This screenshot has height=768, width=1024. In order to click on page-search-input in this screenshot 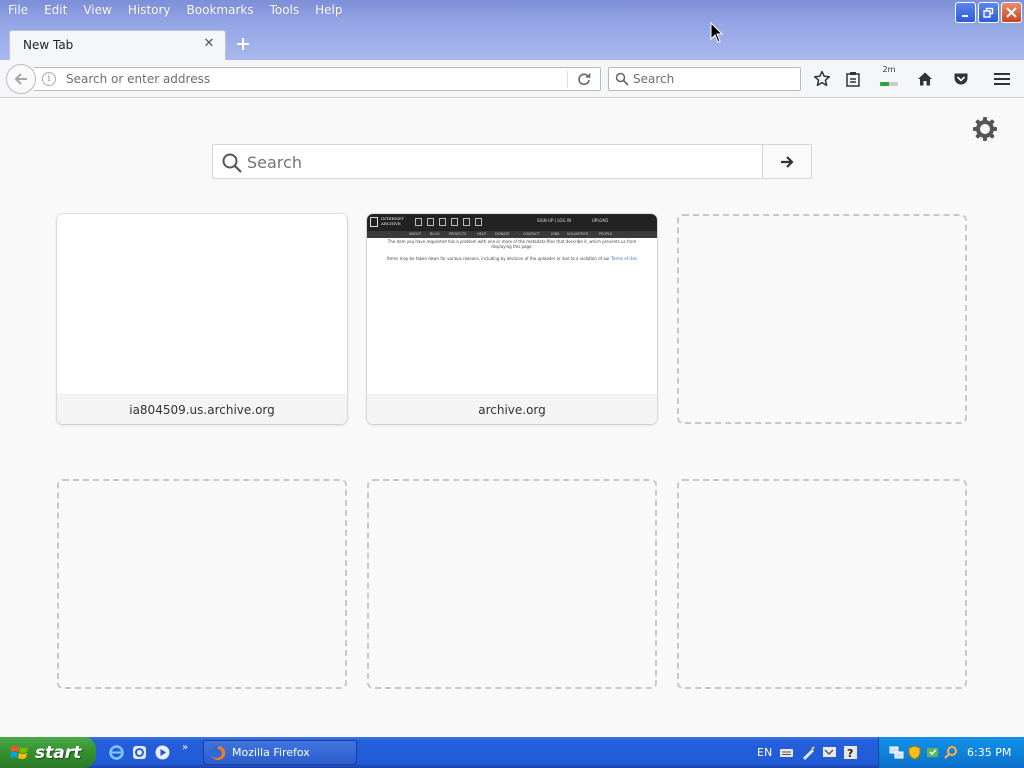, I will do `click(497, 162)`.